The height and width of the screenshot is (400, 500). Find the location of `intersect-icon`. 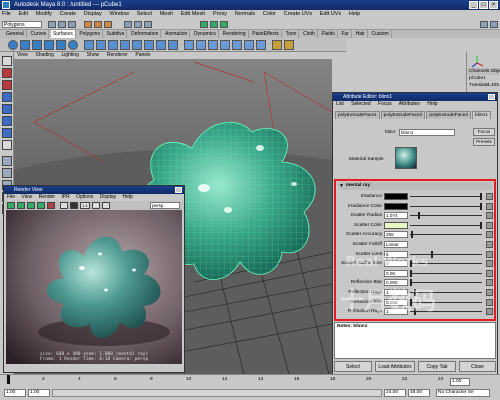

intersect-icon is located at coordinates (213, 45).